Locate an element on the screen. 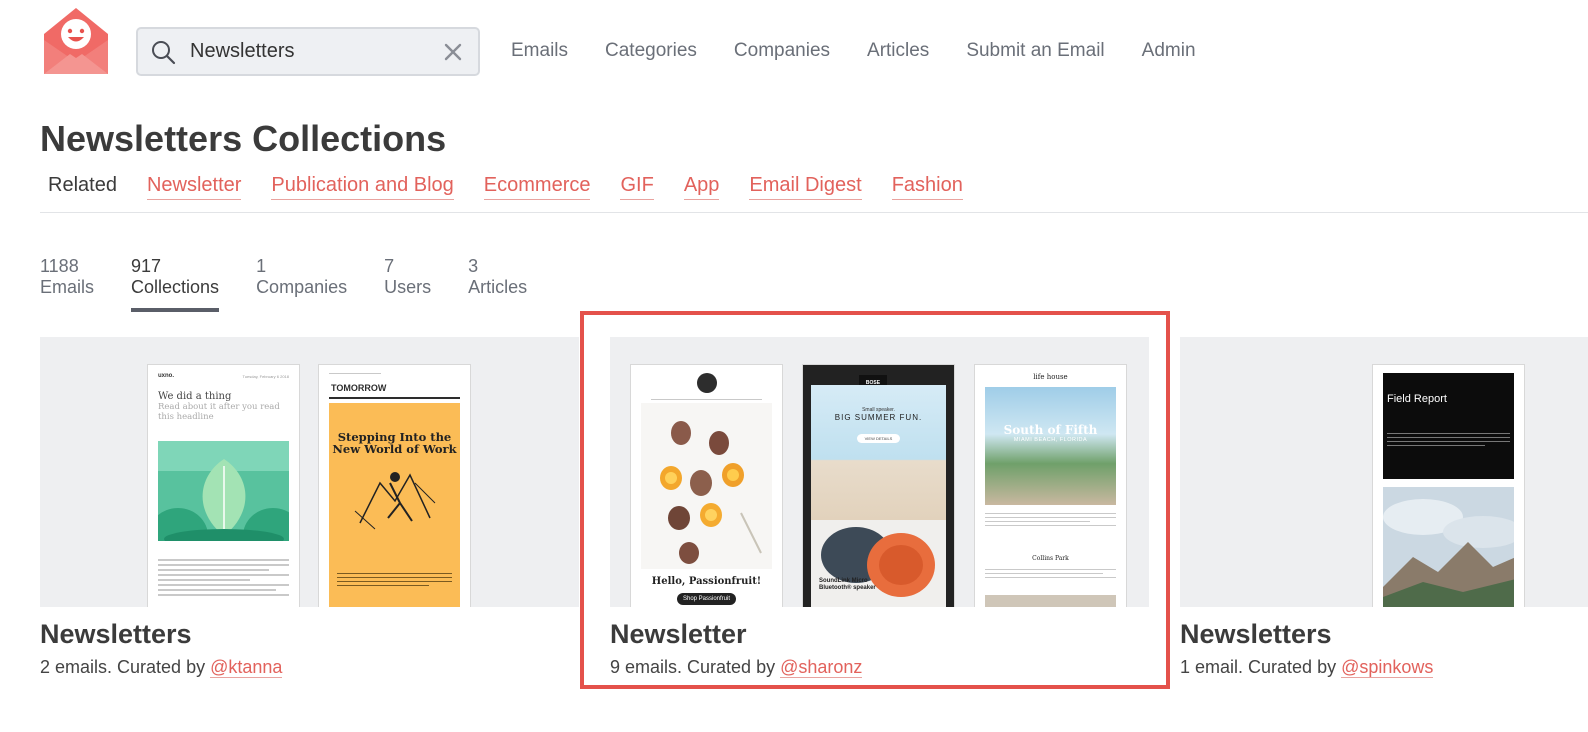  collection-title: Newsletter is located at coordinates (678, 634).